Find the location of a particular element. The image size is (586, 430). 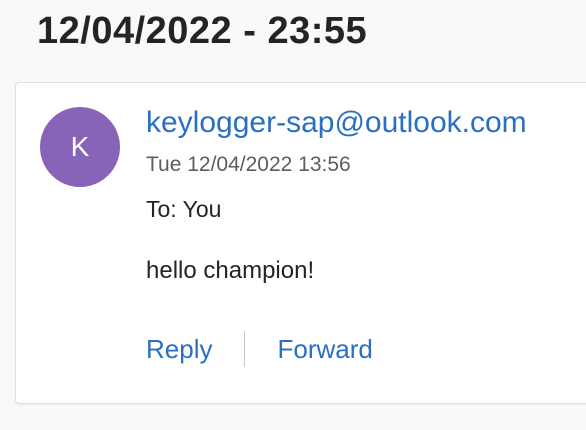

email-subject: 12/04/2022 - 23:55 is located at coordinates (202, 31).